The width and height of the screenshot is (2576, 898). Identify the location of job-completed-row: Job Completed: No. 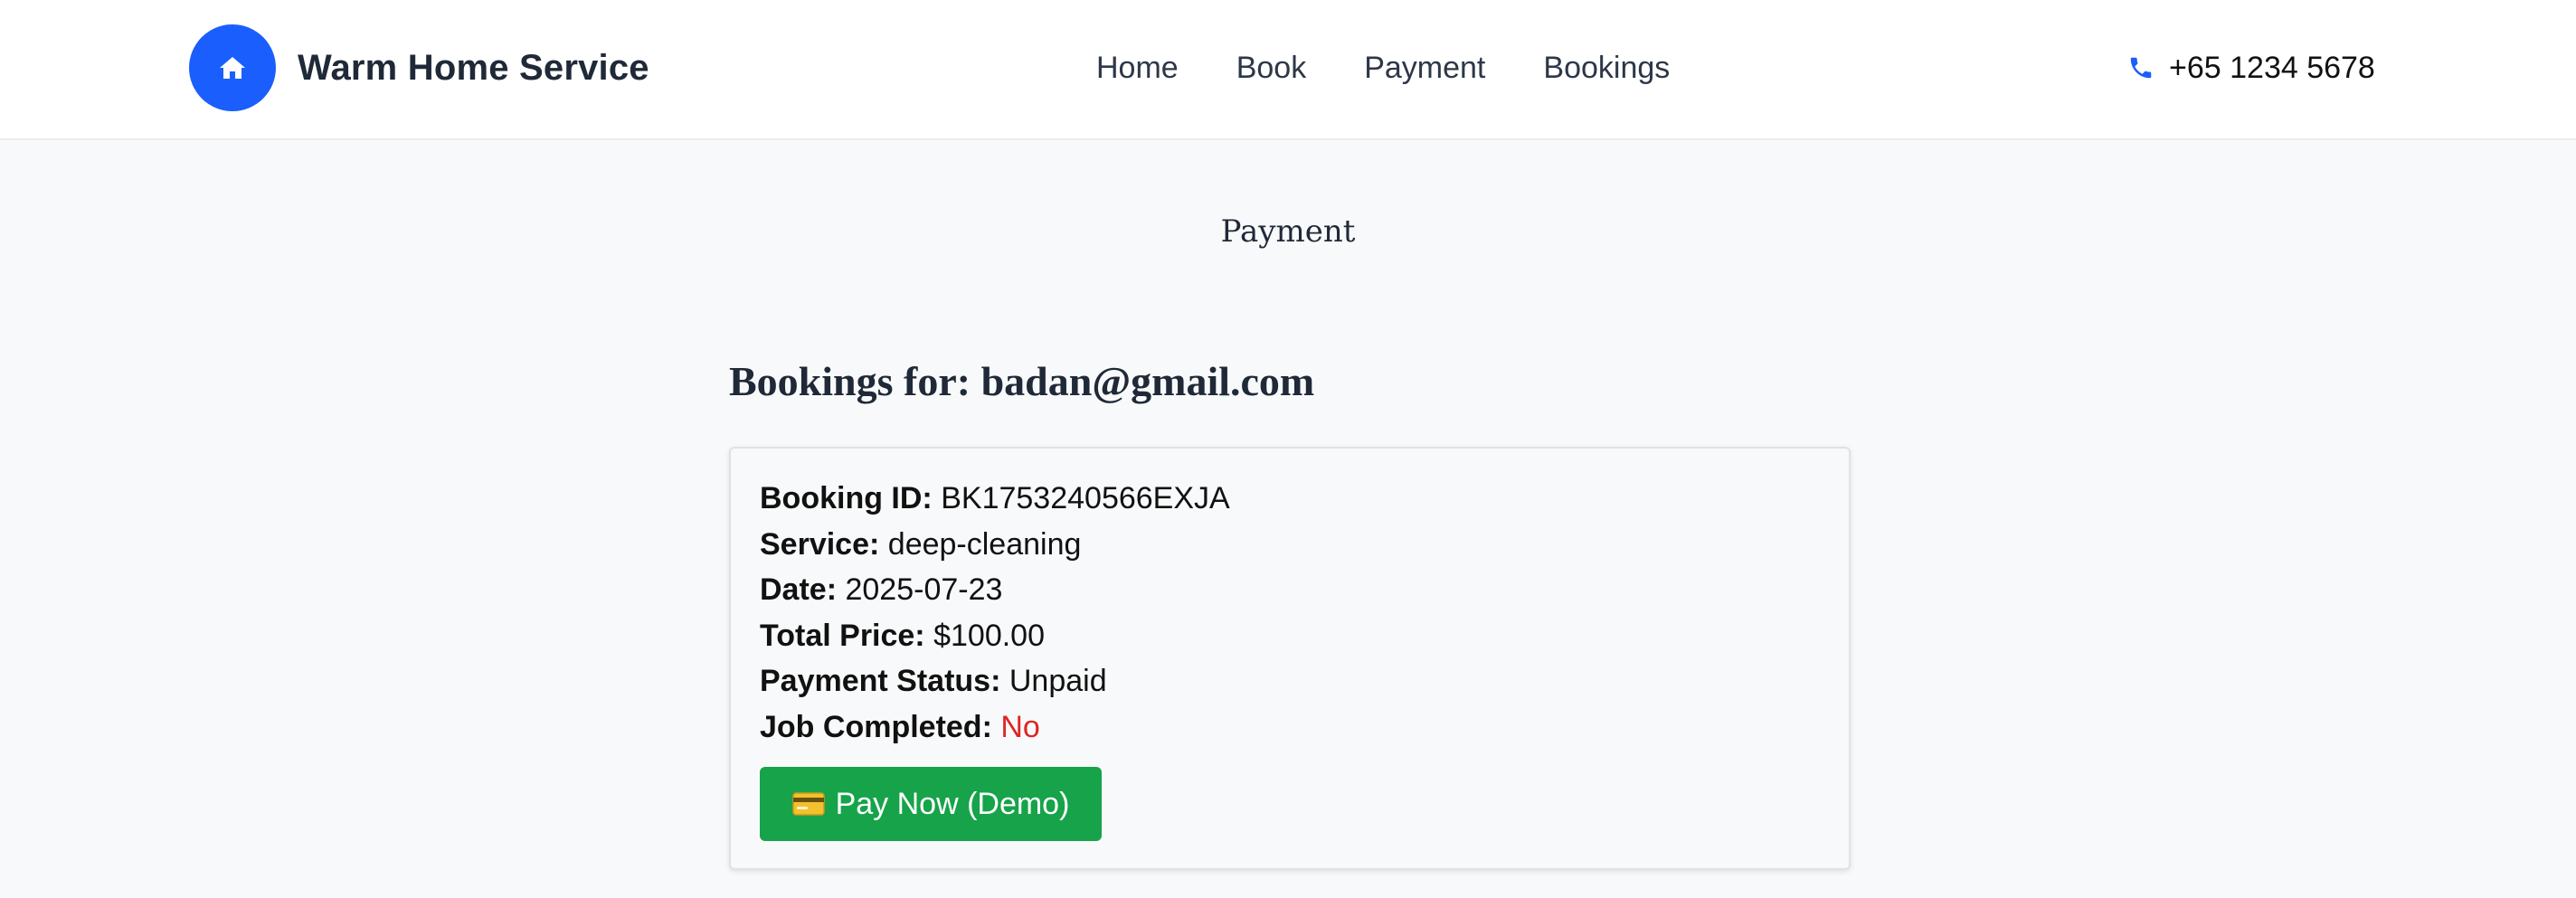
(1290, 727).